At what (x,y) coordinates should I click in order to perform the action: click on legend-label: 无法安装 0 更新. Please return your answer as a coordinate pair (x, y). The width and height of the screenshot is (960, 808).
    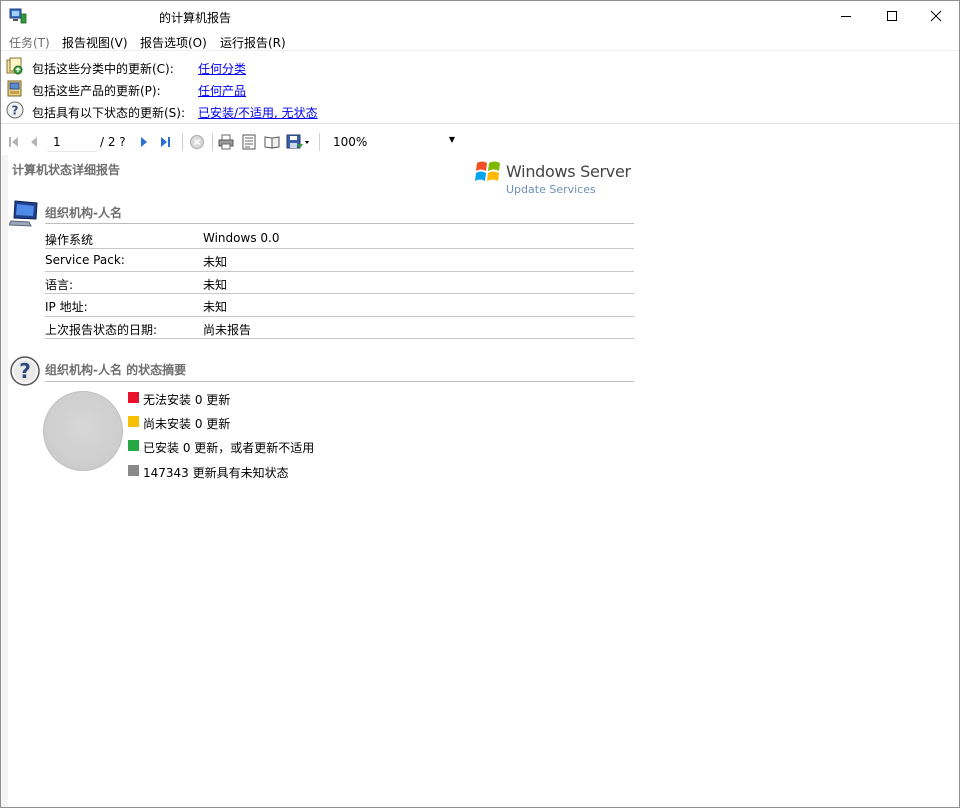
    Looking at the image, I should click on (187, 400).